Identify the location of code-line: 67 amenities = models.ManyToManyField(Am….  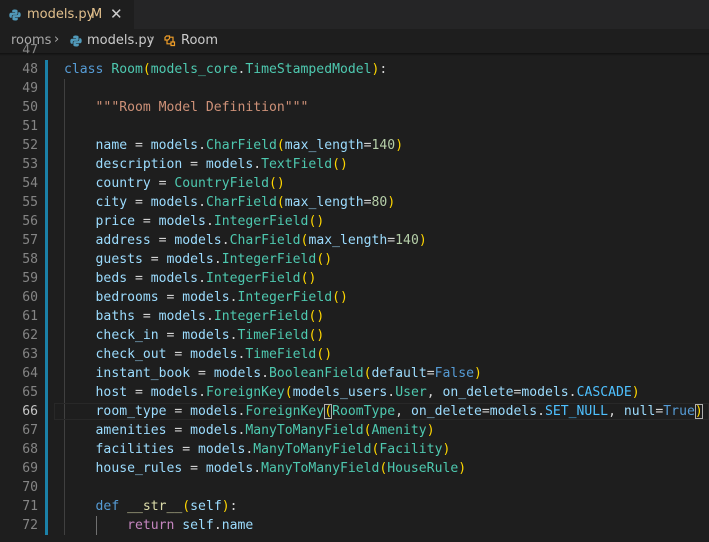
(354, 430).